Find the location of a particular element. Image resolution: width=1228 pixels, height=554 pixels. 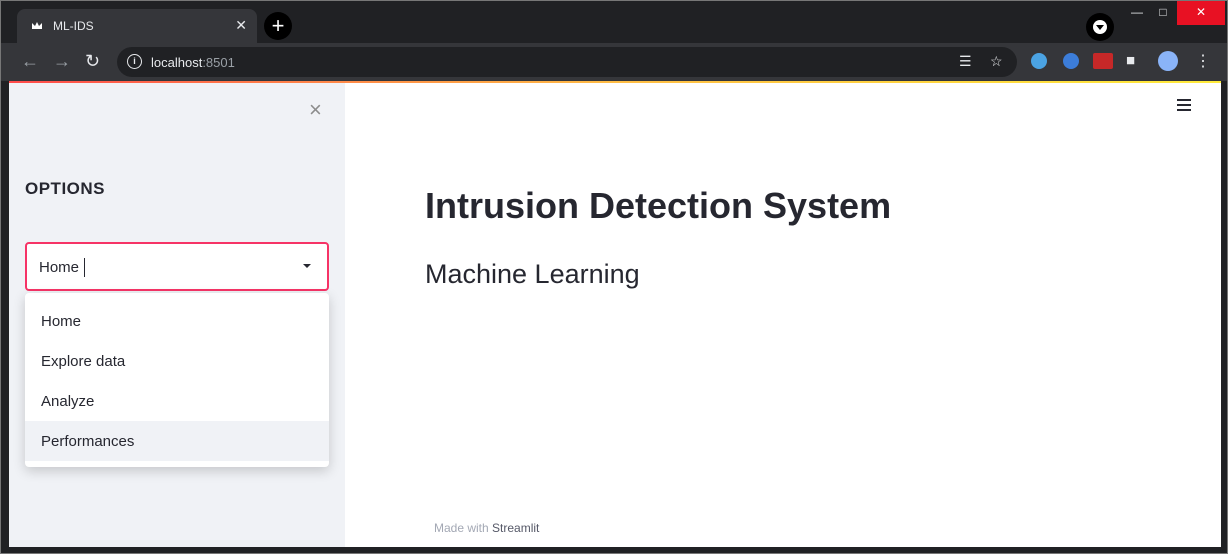

window-close-icon: ✕ is located at coordinates (1201, 13).